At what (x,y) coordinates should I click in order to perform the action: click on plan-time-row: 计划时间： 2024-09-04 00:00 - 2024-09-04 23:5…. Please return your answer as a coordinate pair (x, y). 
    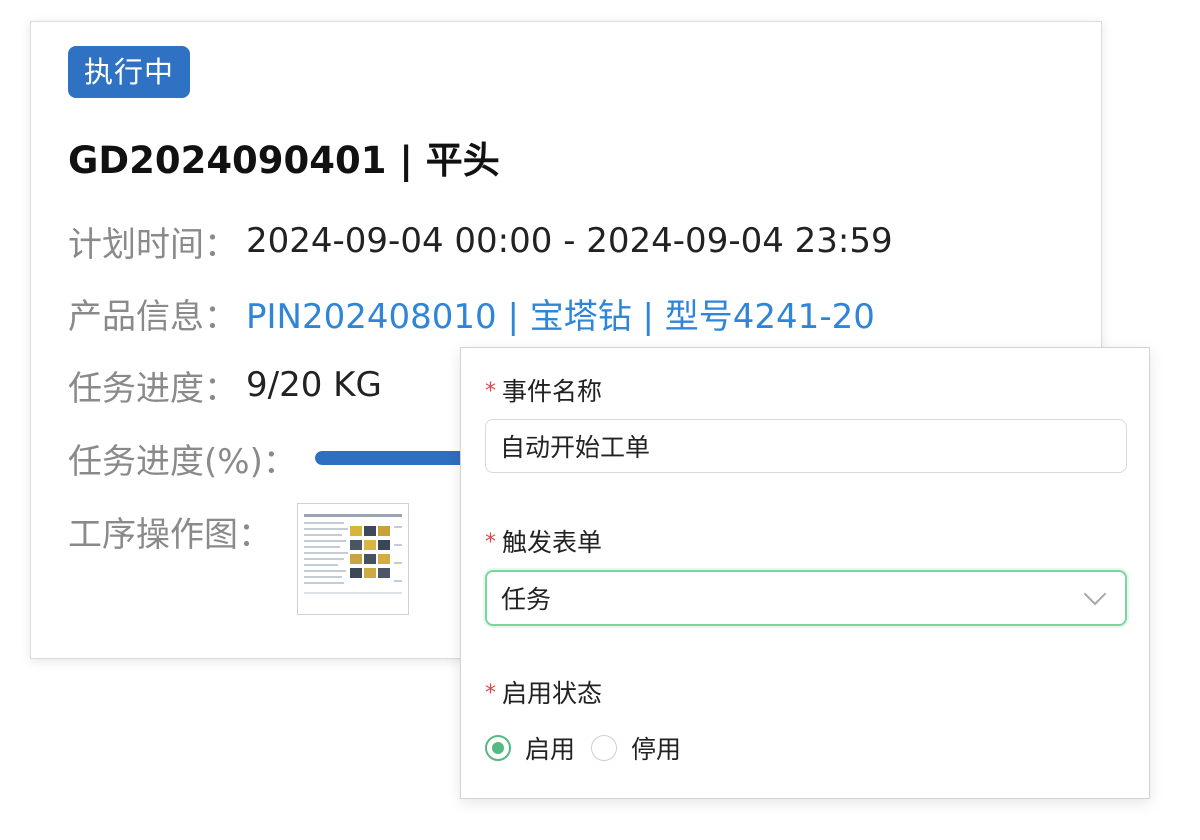
    Looking at the image, I should click on (480, 241).